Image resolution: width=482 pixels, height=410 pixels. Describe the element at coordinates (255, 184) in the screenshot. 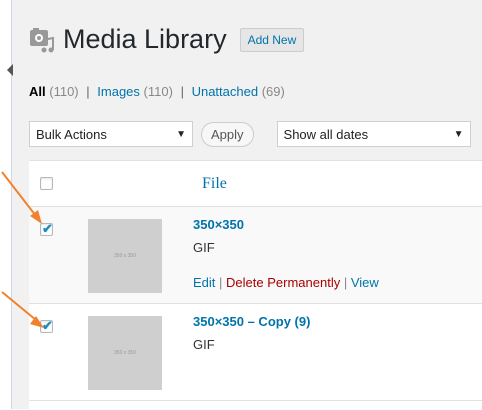

I see `table-header: File` at that location.